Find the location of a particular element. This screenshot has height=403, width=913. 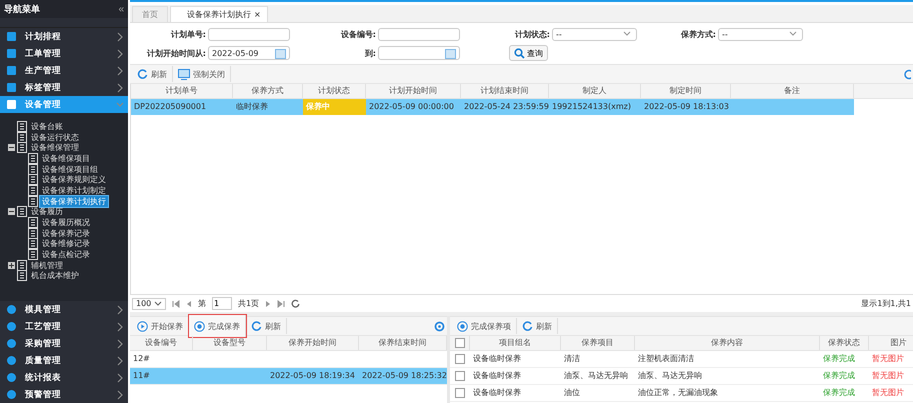

tree-item: 设备维修记录 is located at coordinates (66, 244).